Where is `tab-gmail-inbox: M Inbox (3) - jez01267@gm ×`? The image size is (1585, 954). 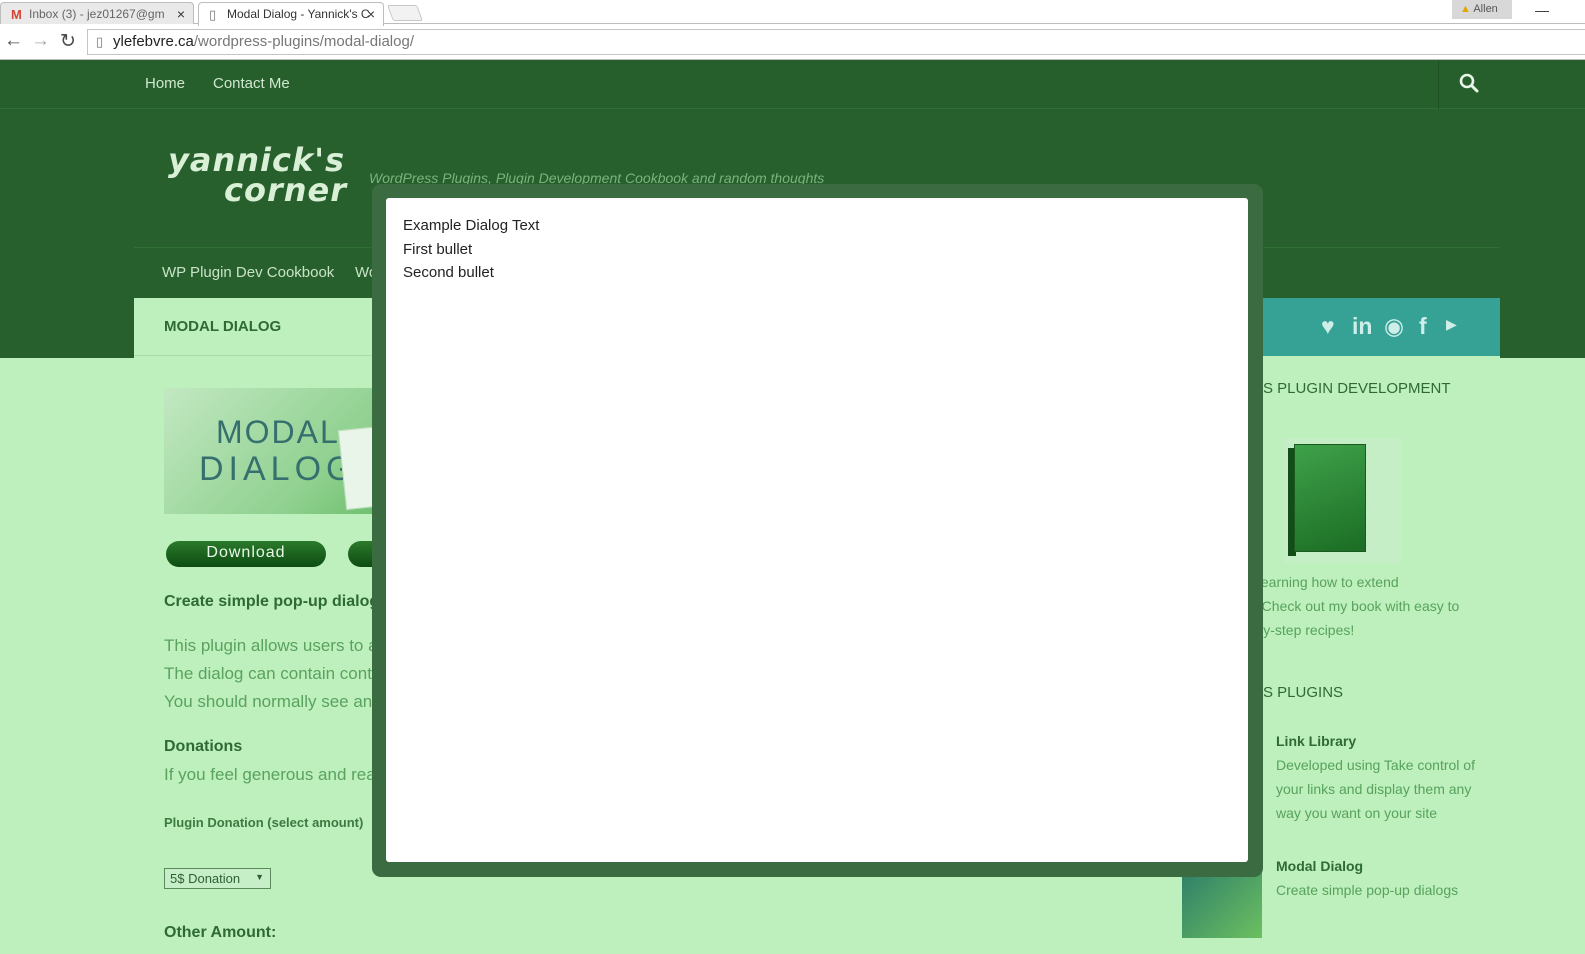 tab-gmail-inbox: M Inbox (3) - jez01267@gm × is located at coordinates (97, 13).